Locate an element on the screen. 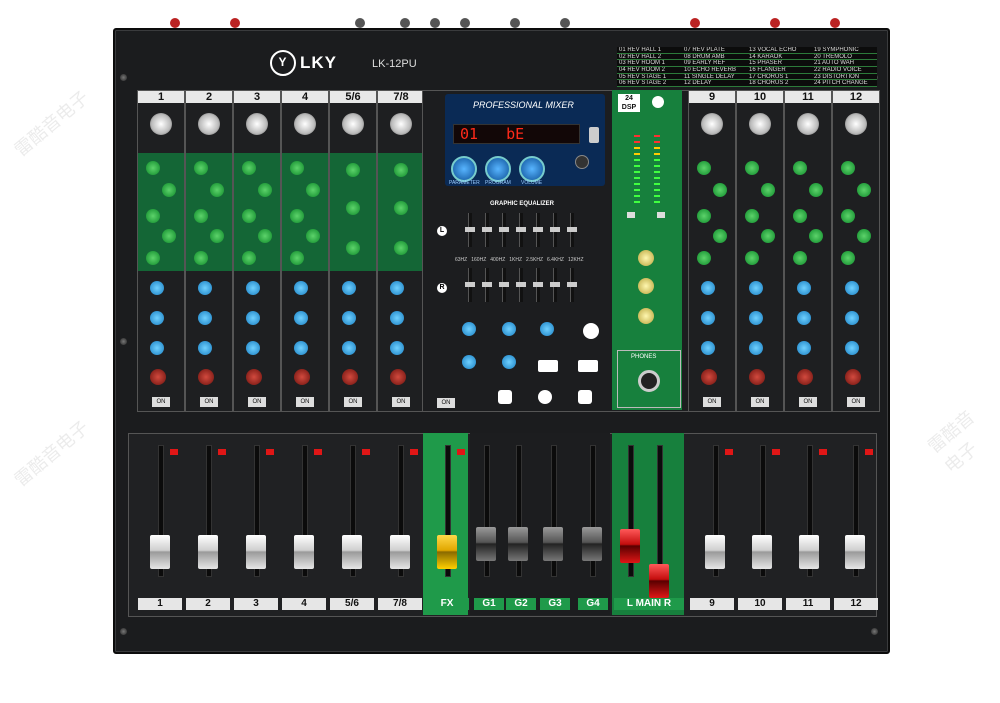  group-button is located at coordinates (661, 215).